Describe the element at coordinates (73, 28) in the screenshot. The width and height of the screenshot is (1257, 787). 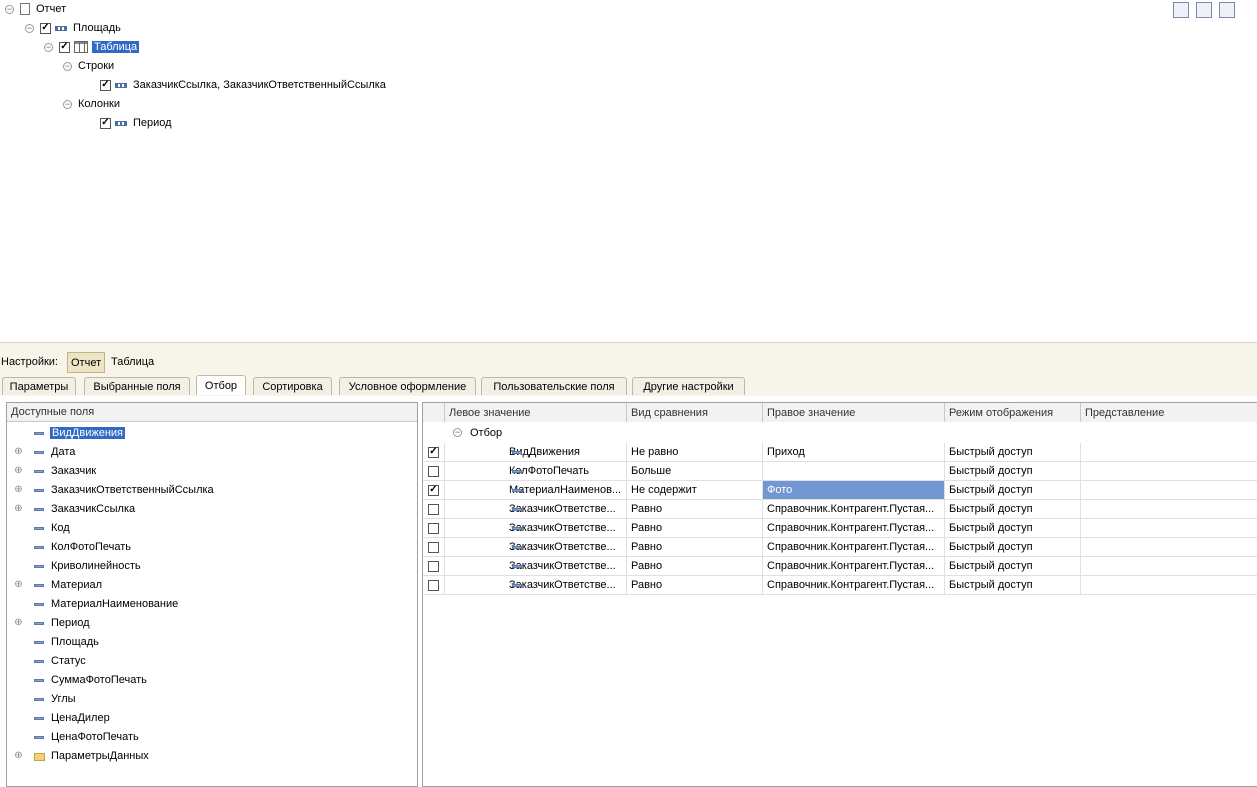
I see `tree-node-area: − Площадь` at that location.